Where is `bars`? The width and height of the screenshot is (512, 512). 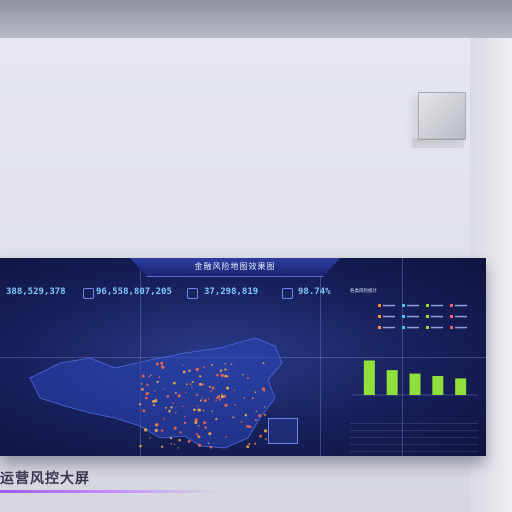 bars is located at coordinates (415, 377).